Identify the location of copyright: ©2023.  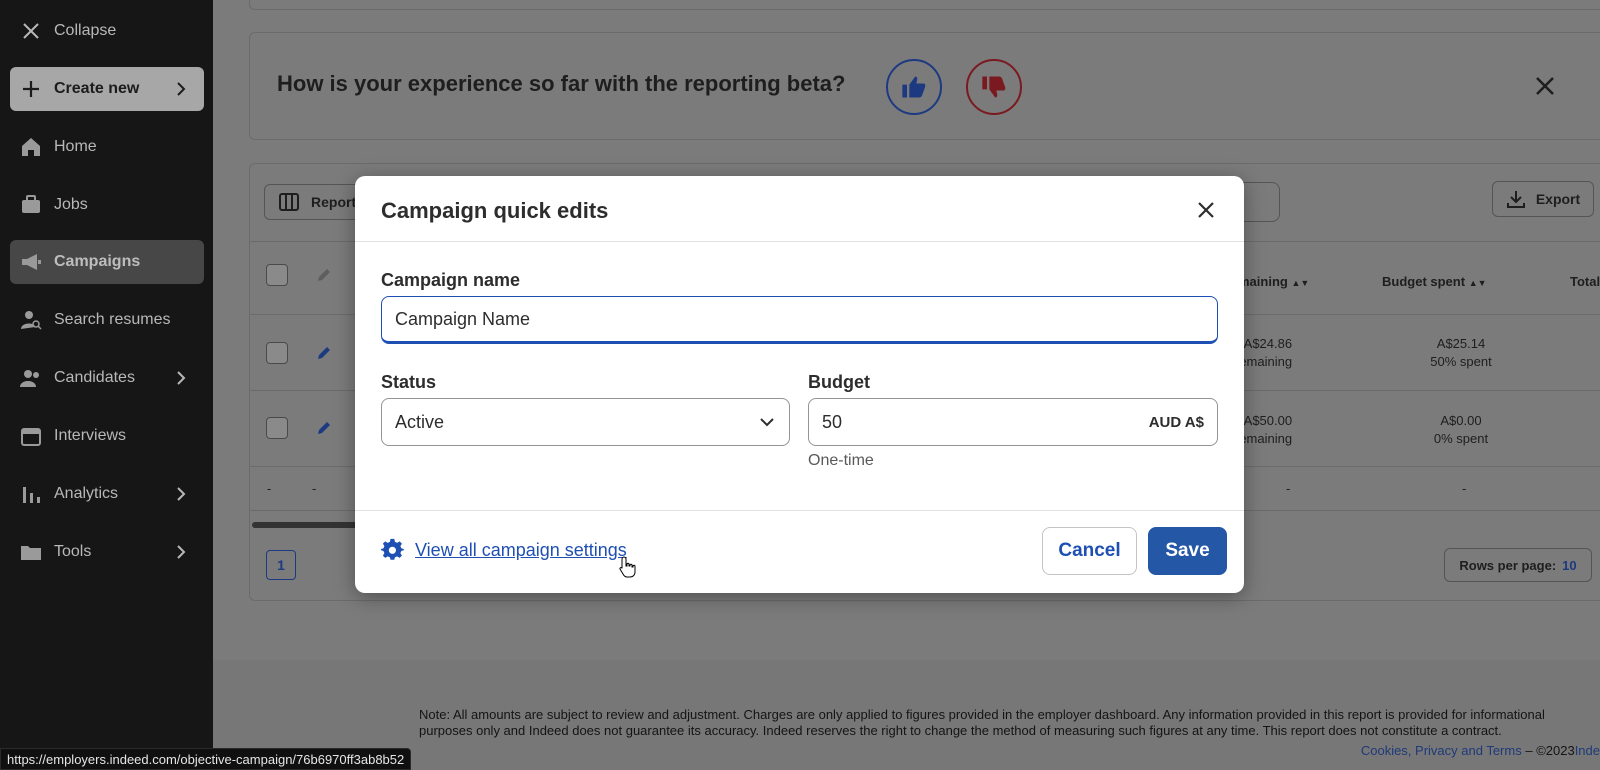
(1555, 750).